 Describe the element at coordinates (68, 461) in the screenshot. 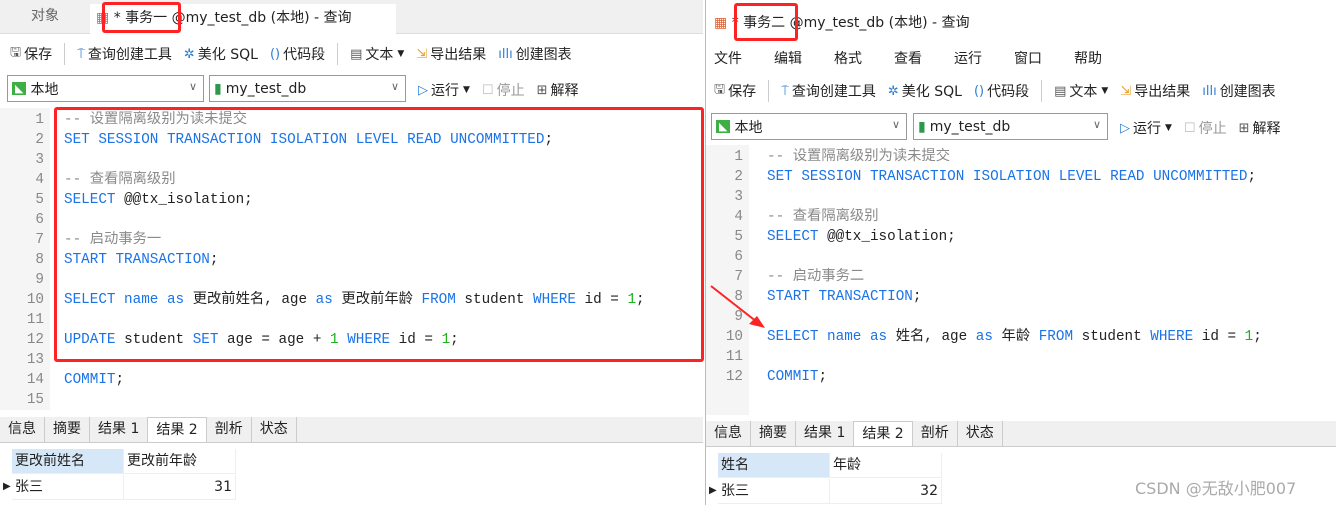

I see `column-header: 更改前姓名` at that location.